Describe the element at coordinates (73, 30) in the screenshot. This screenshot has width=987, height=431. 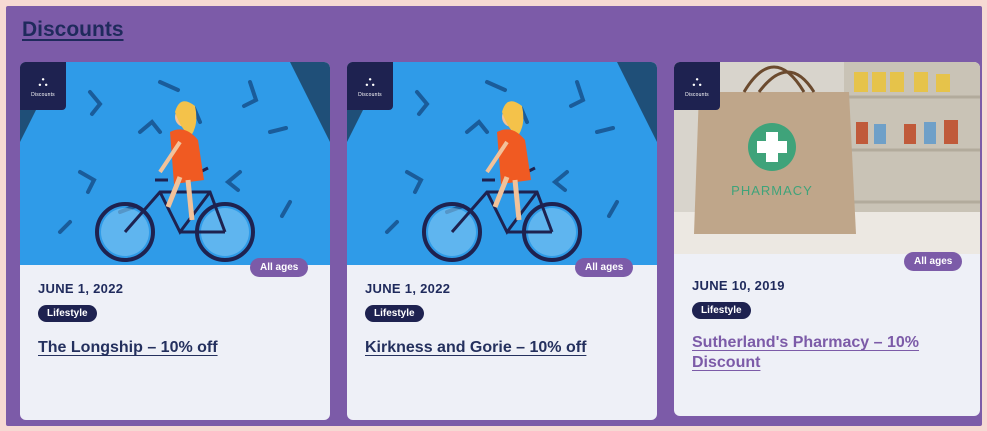
I see `section-title: Discounts` at that location.